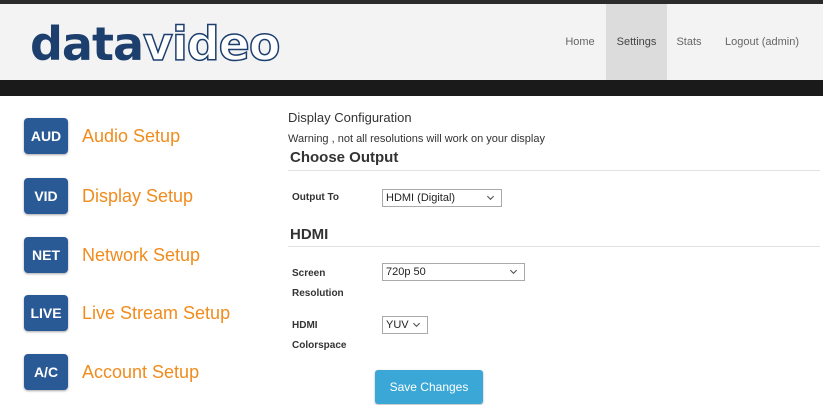 Image resolution: width=823 pixels, height=405 pixels. What do you see at coordinates (309, 273) in the screenshot?
I see `screen-resolution-label-line1: Screen` at bounding box center [309, 273].